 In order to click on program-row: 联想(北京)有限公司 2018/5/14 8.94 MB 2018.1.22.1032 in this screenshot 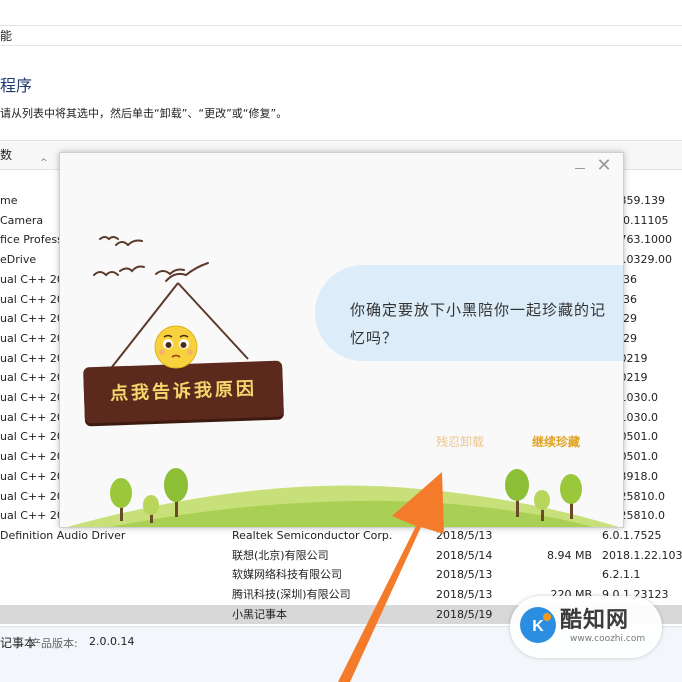, I will do `click(341, 556)`.